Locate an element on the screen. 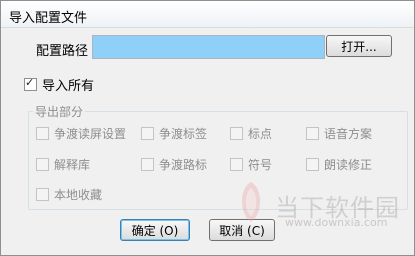  option-screenreader-settings: 争渡读屏设置 is located at coordinates (81, 133).